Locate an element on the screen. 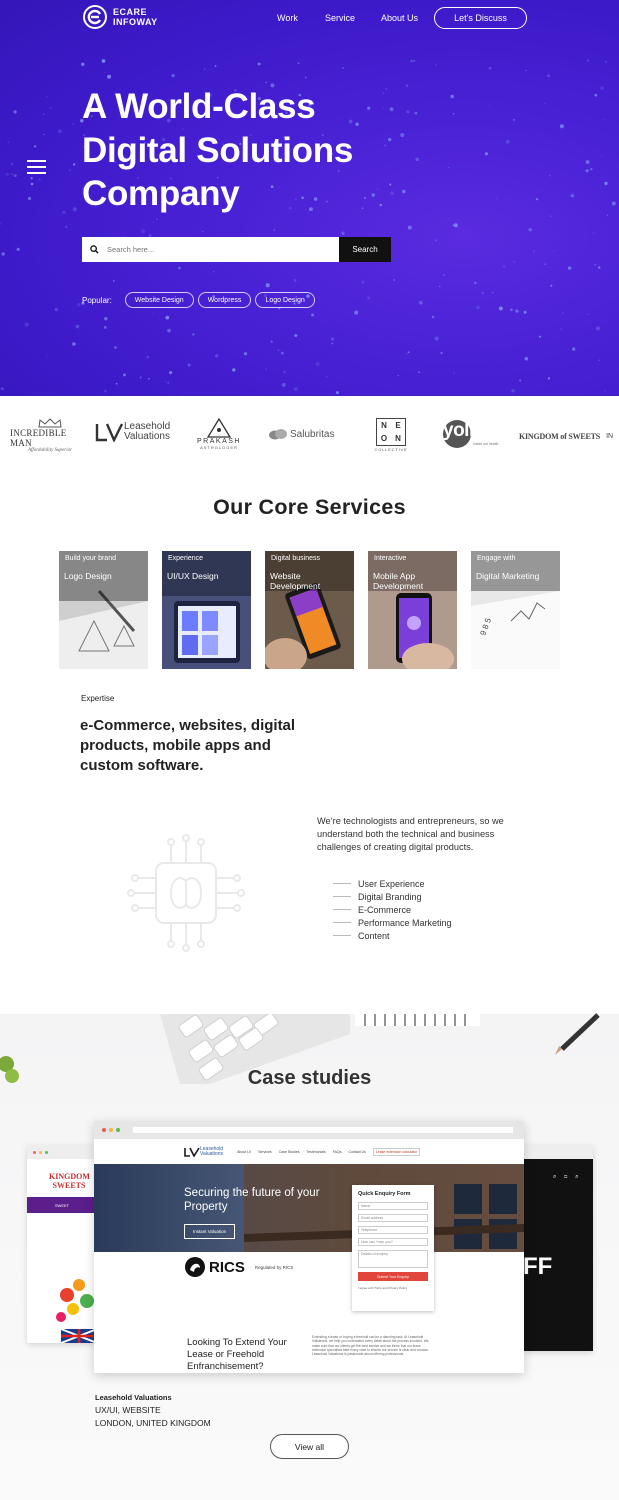 The width and height of the screenshot is (619, 1500). neon-letter-e: E is located at coordinates (398, 425).